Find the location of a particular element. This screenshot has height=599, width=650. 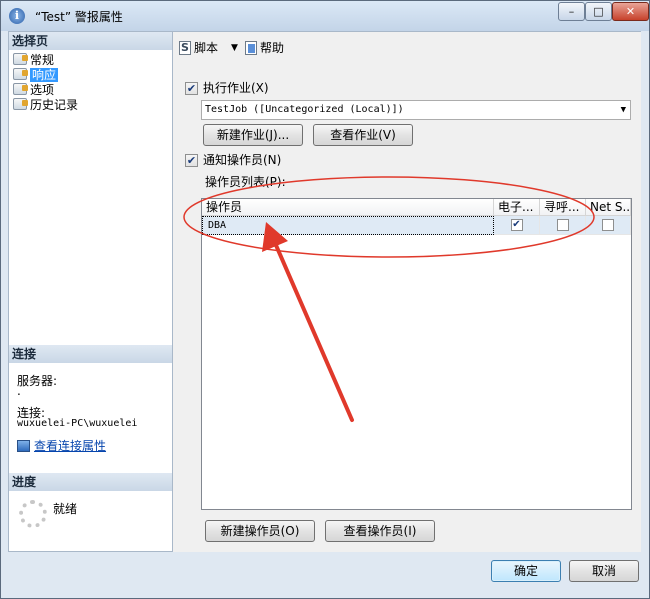

connection-value: wuxuelei-PC\wuxuelei is located at coordinates (77, 423).